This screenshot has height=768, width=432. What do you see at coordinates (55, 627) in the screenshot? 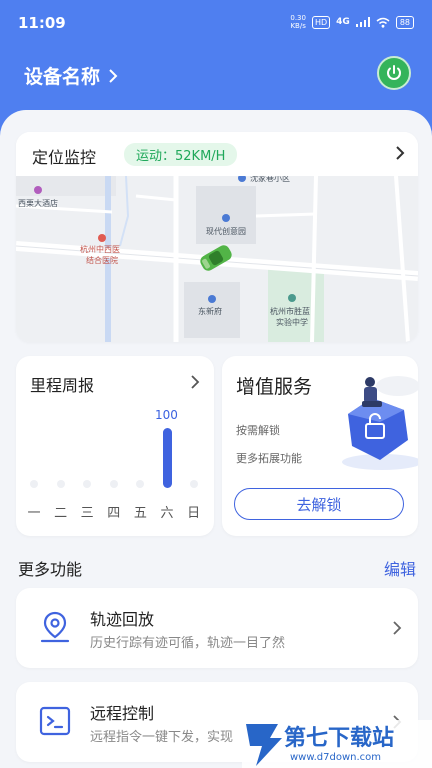
I see `location-pin-icon` at bounding box center [55, 627].